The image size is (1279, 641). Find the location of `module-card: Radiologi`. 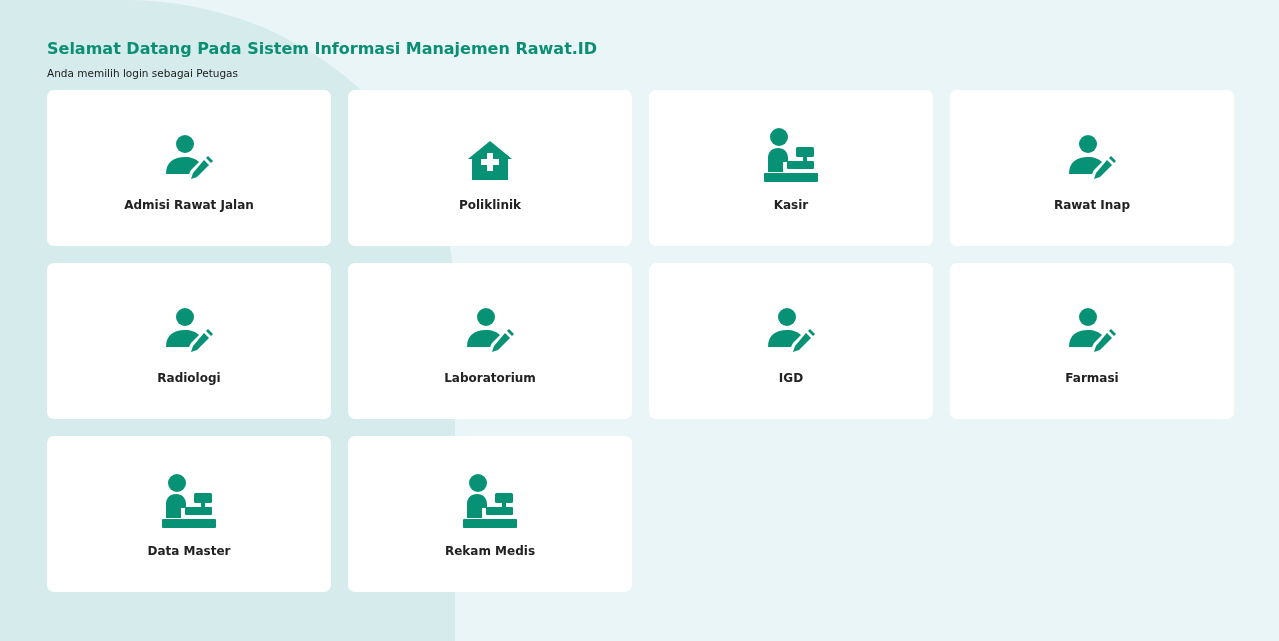

module-card: Radiologi is located at coordinates (189, 341).